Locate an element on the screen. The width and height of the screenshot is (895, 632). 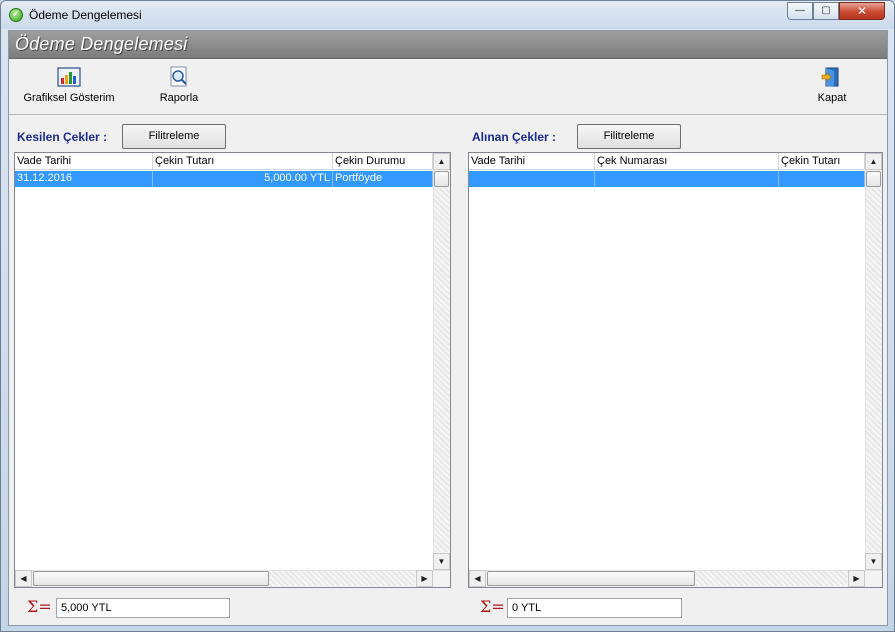
right-filter-button: Filitreleme is located at coordinates (629, 136).